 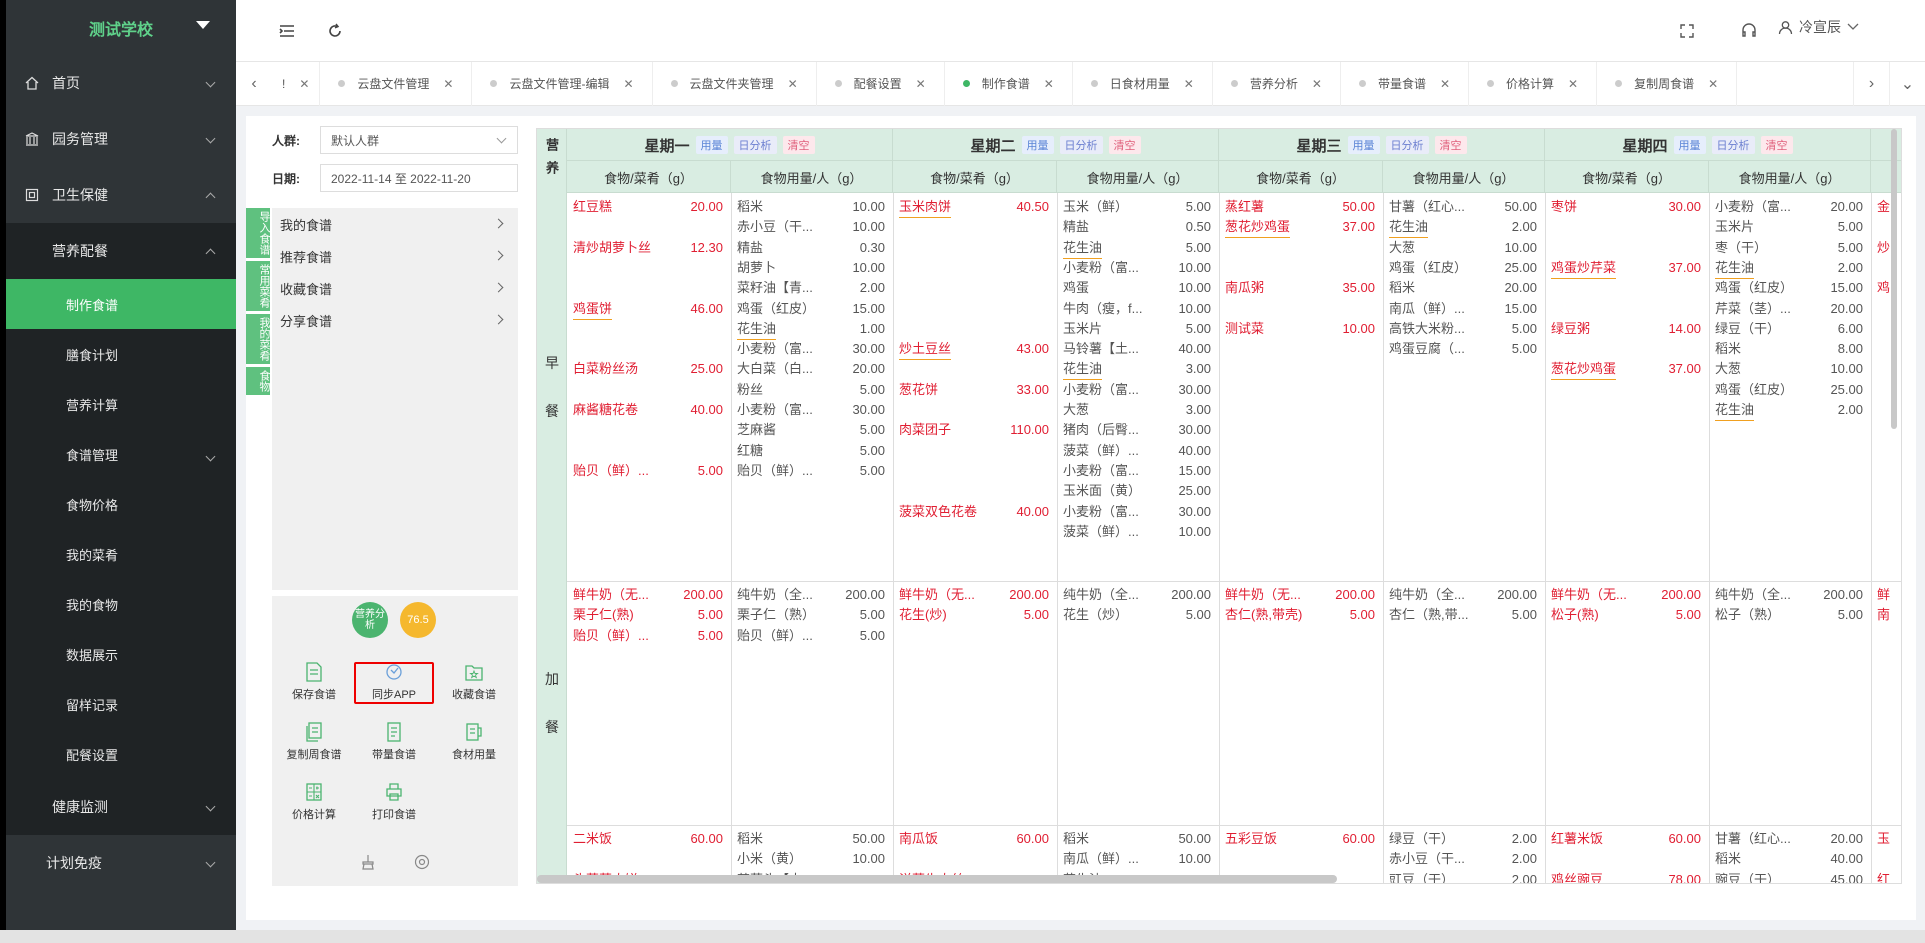 I want to click on vertical-scrollbar, so click(x=1894, y=279).